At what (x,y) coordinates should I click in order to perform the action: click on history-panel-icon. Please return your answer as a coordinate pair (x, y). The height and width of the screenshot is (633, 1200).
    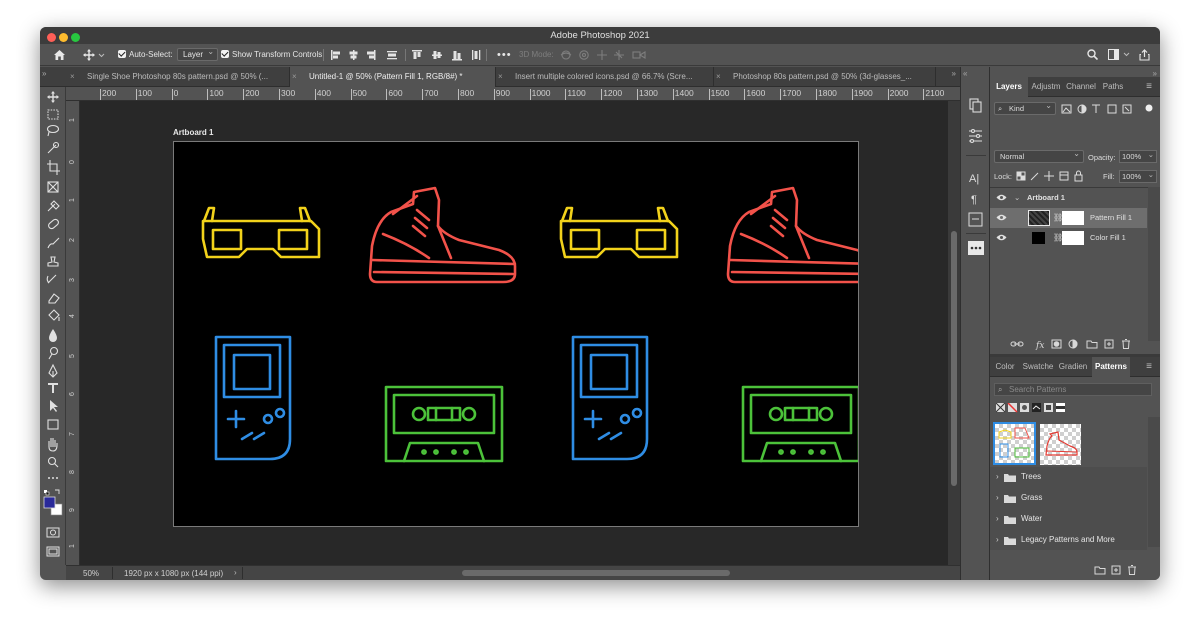
    Looking at the image, I should click on (975, 105).